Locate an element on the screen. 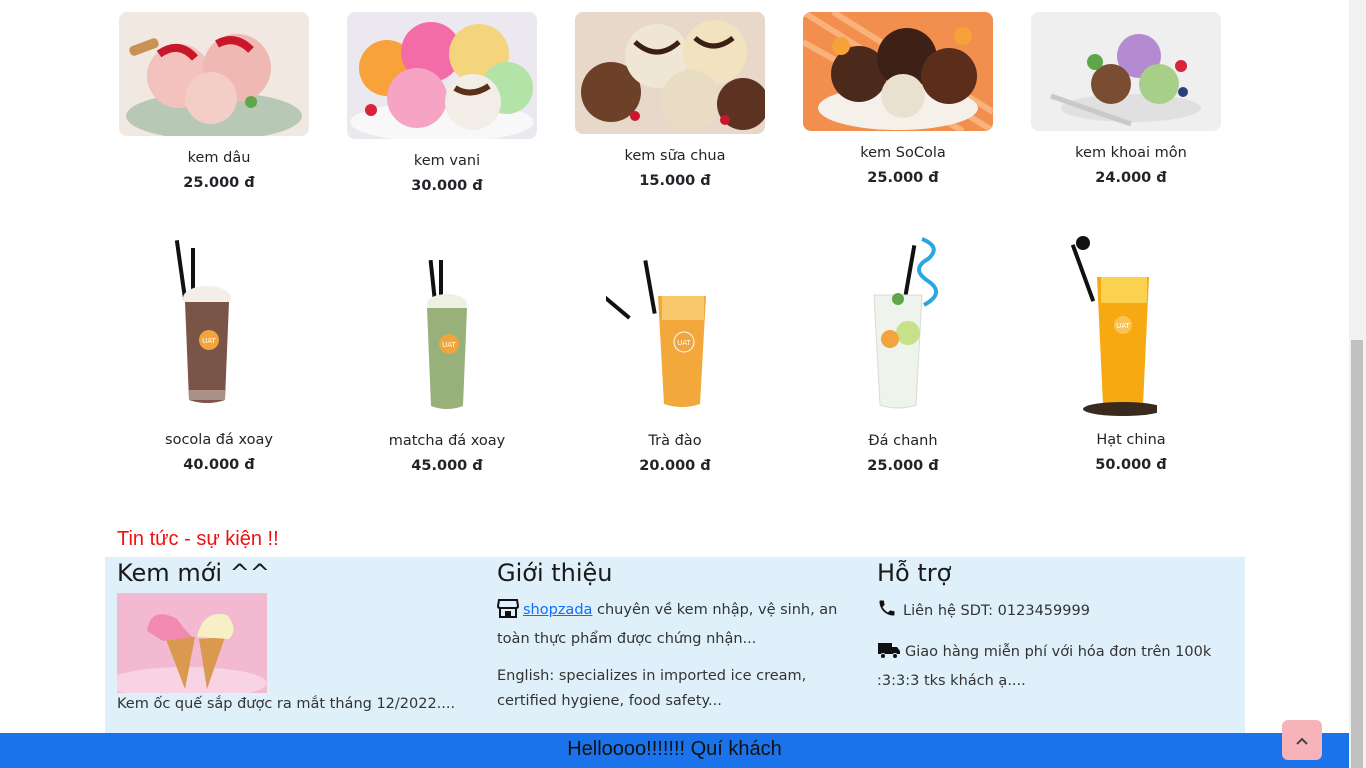  shop-link: shopzada is located at coordinates (557, 610).